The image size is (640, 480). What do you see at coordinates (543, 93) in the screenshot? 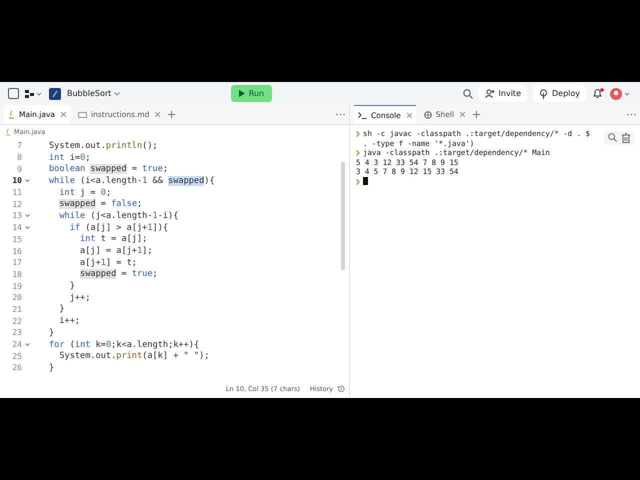
I see `pin-icon` at bounding box center [543, 93].